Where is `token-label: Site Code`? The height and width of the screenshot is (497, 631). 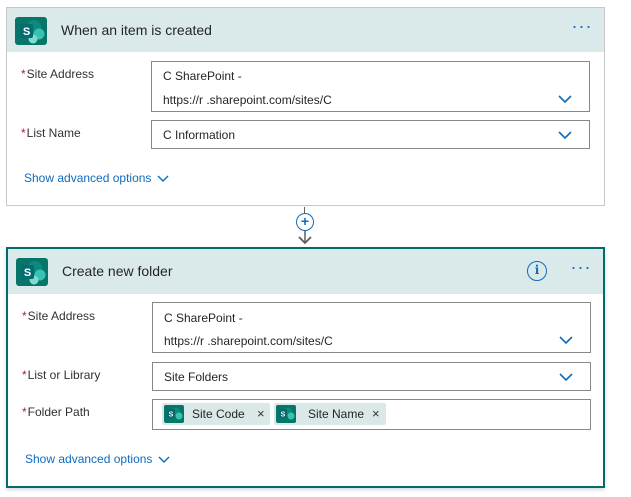 token-label: Site Code is located at coordinates (218, 414).